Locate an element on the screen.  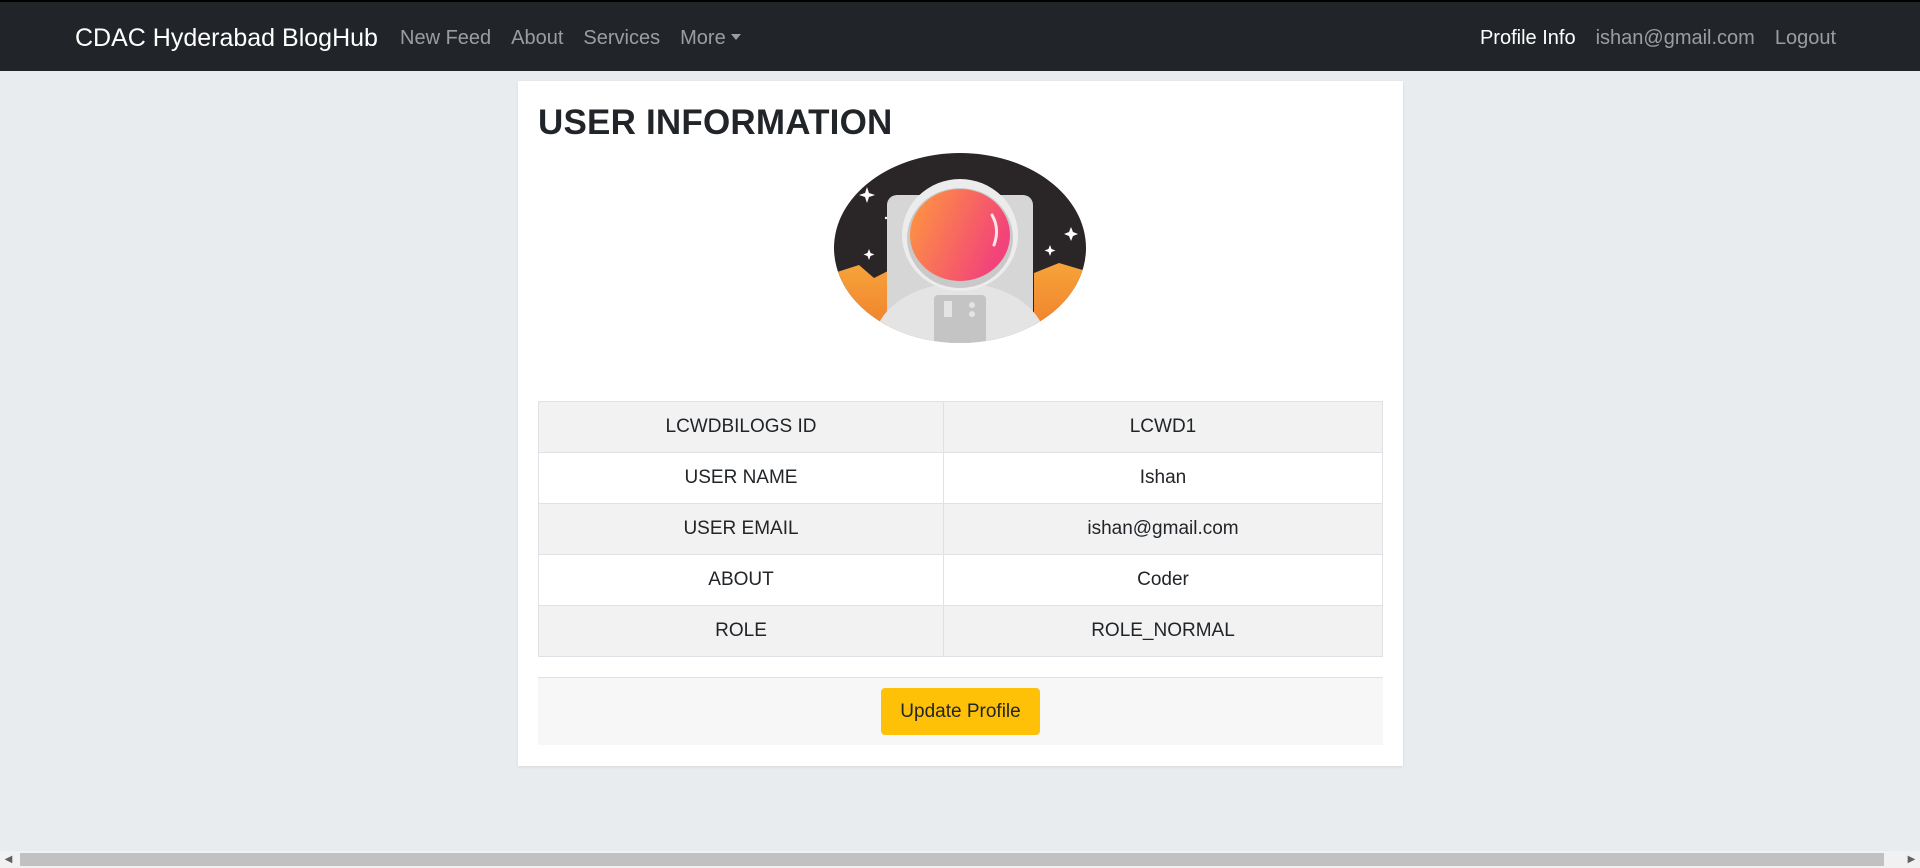
row-label-role: ROLE is located at coordinates (741, 631).